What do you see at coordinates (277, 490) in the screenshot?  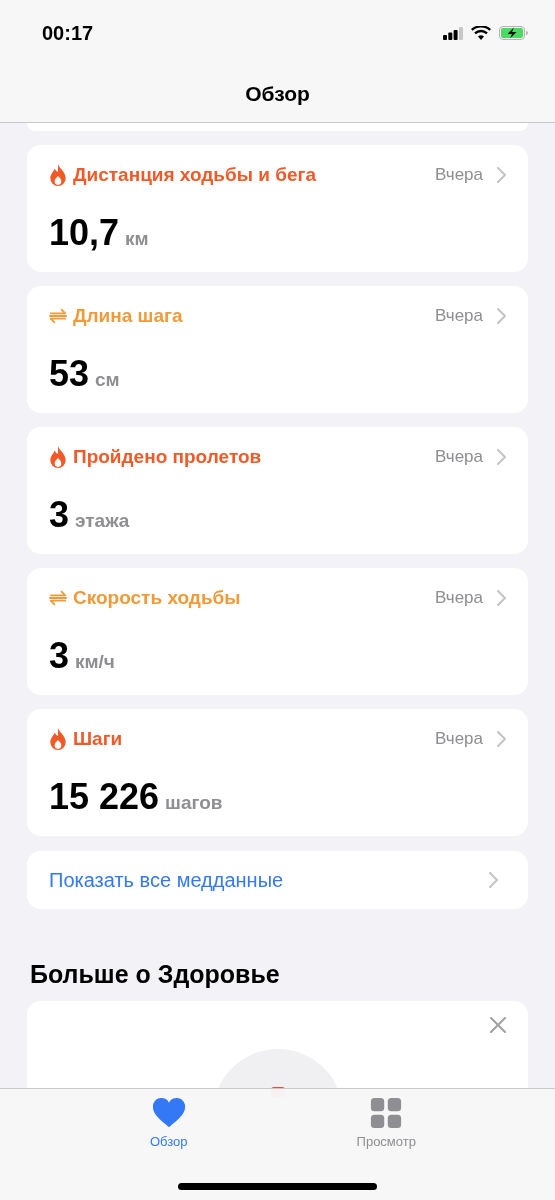 I see `metric-card: Пройдено пролетов Вчера 3 этажа` at bounding box center [277, 490].